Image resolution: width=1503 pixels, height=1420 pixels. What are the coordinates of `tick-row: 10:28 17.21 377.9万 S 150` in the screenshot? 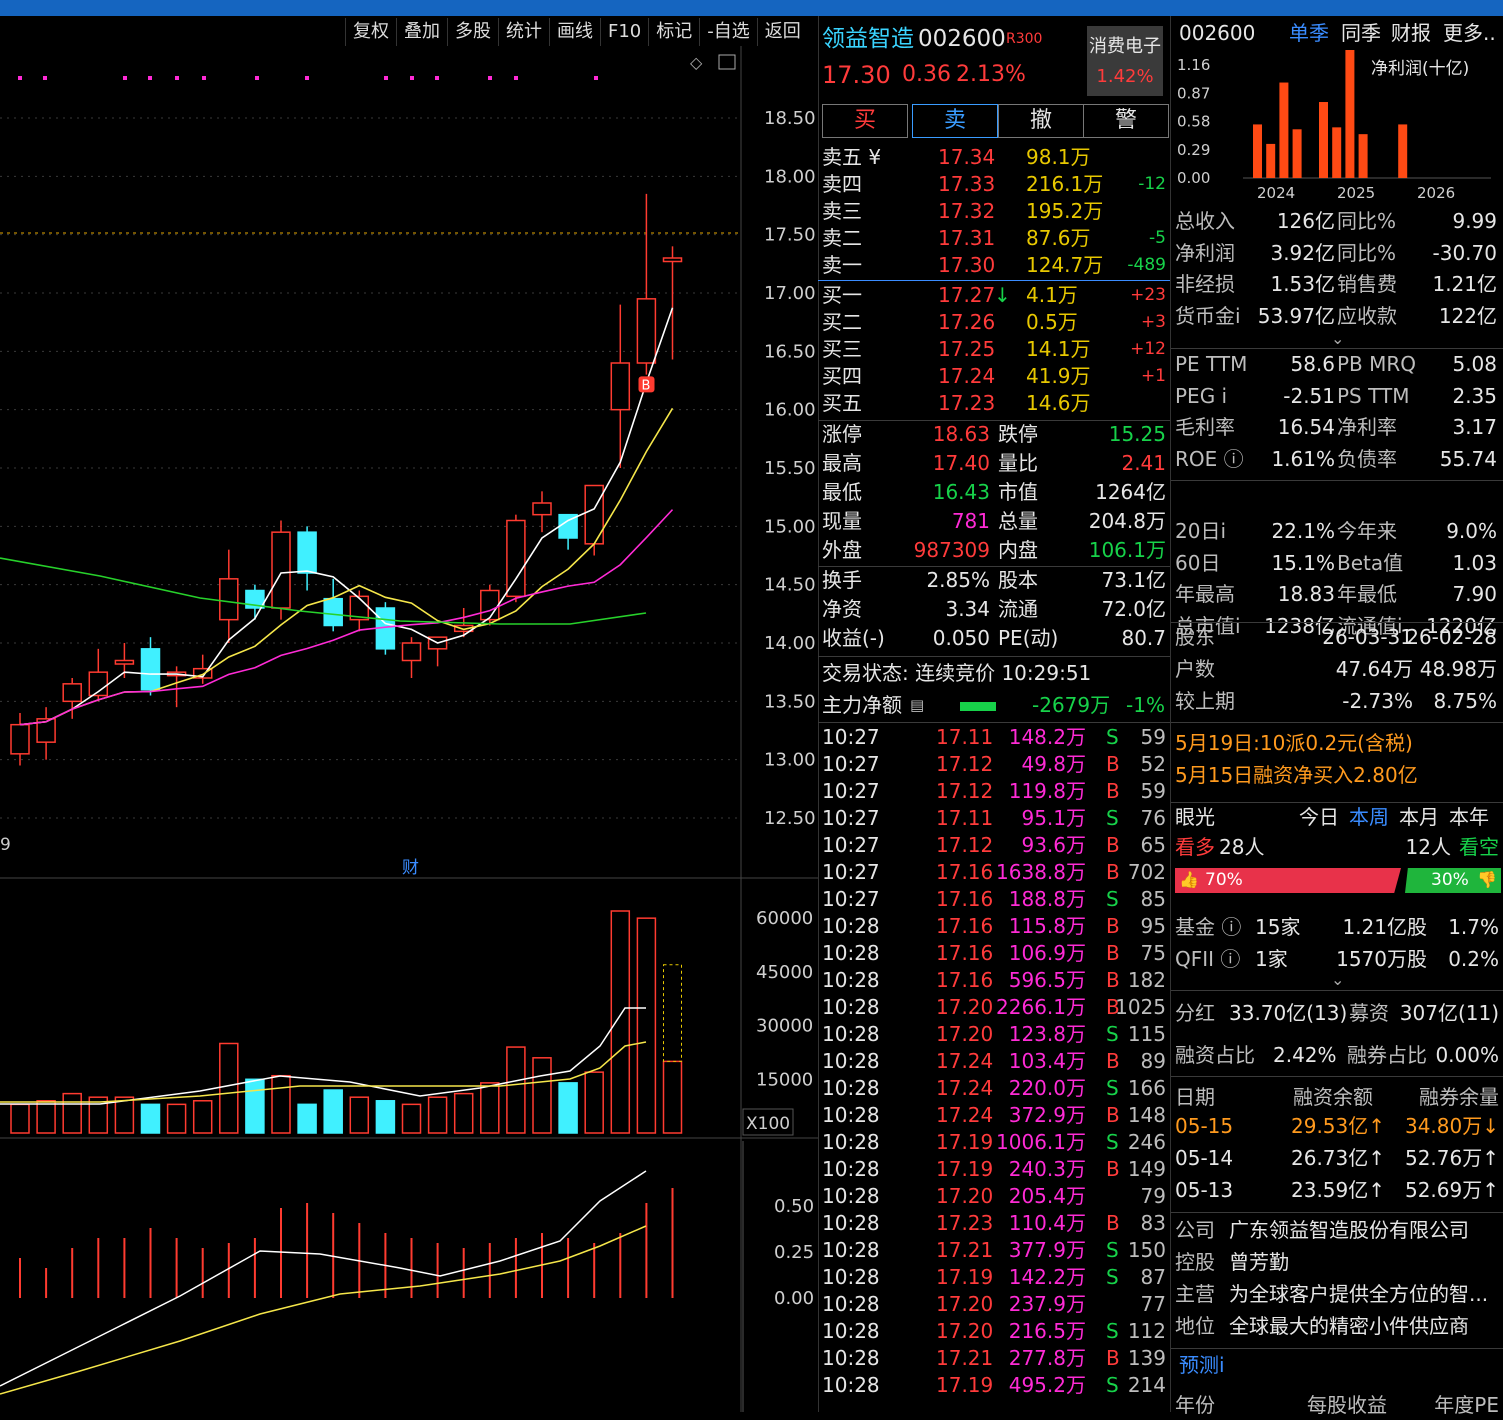 It's located at (994, 1250).